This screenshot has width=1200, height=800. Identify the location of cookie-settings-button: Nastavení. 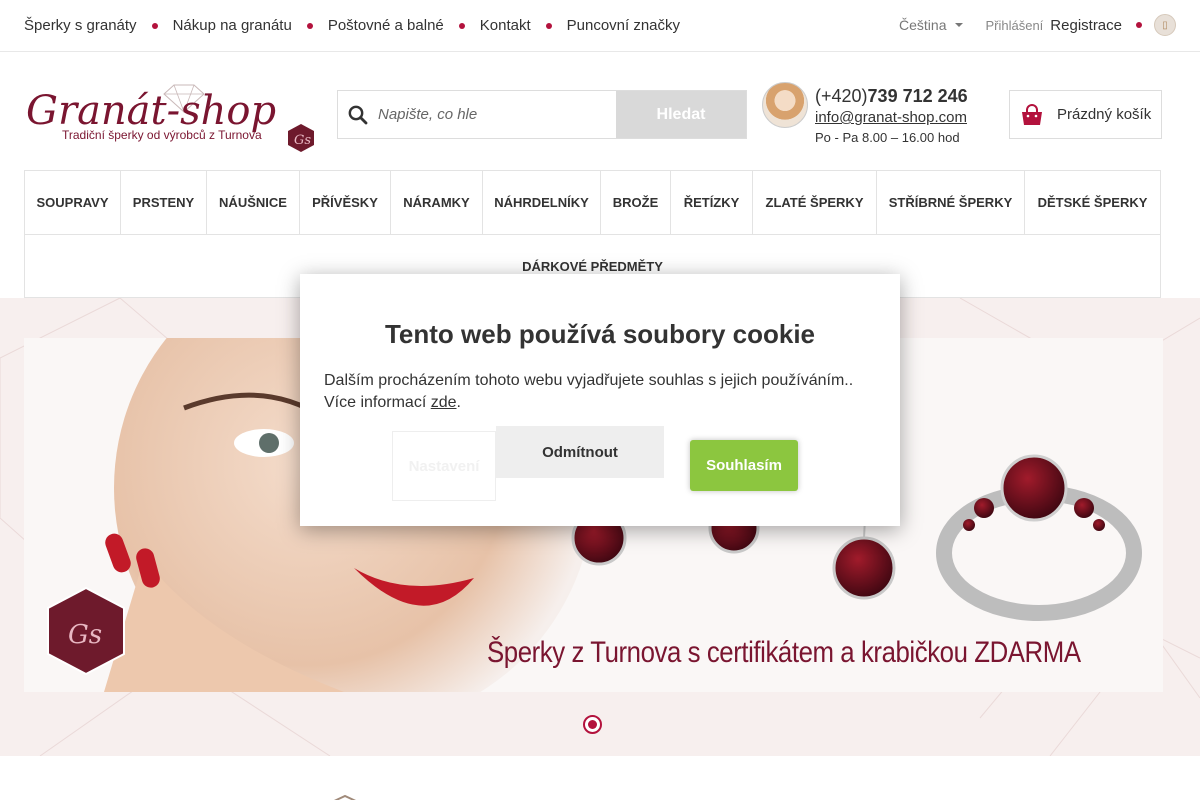
(444, 466).